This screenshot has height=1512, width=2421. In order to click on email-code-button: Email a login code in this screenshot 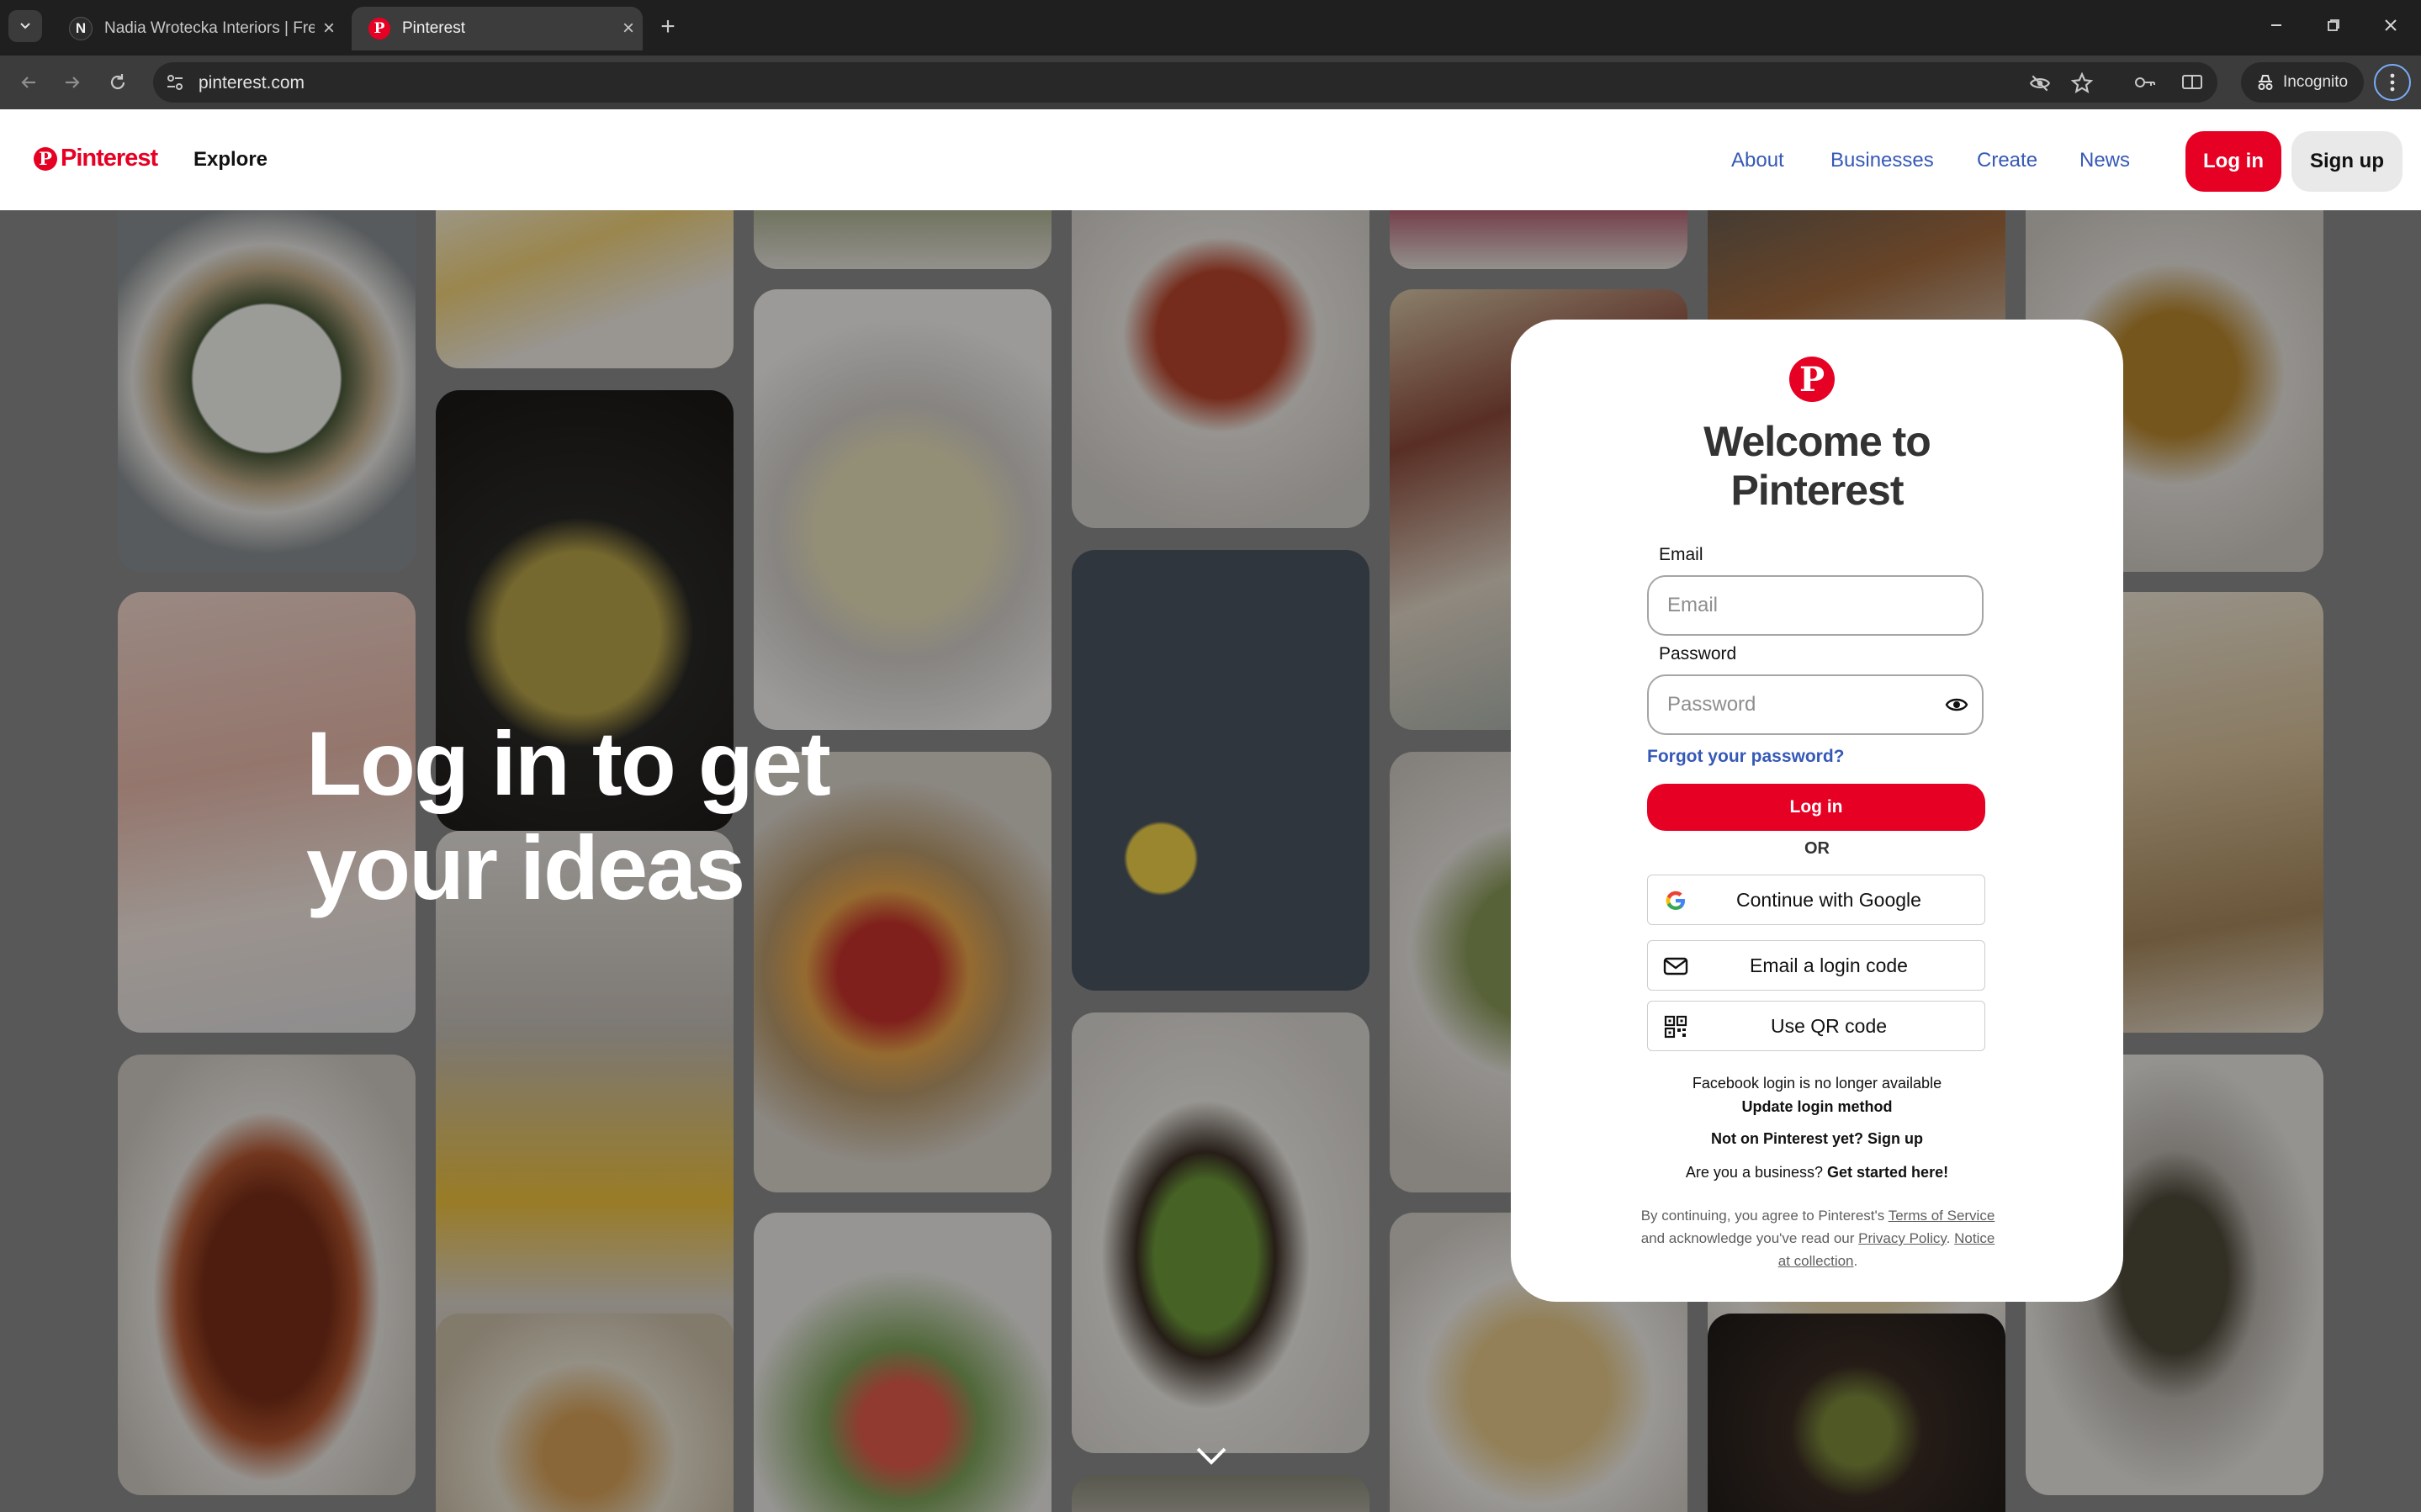, I will do `click(1816, 965)`.